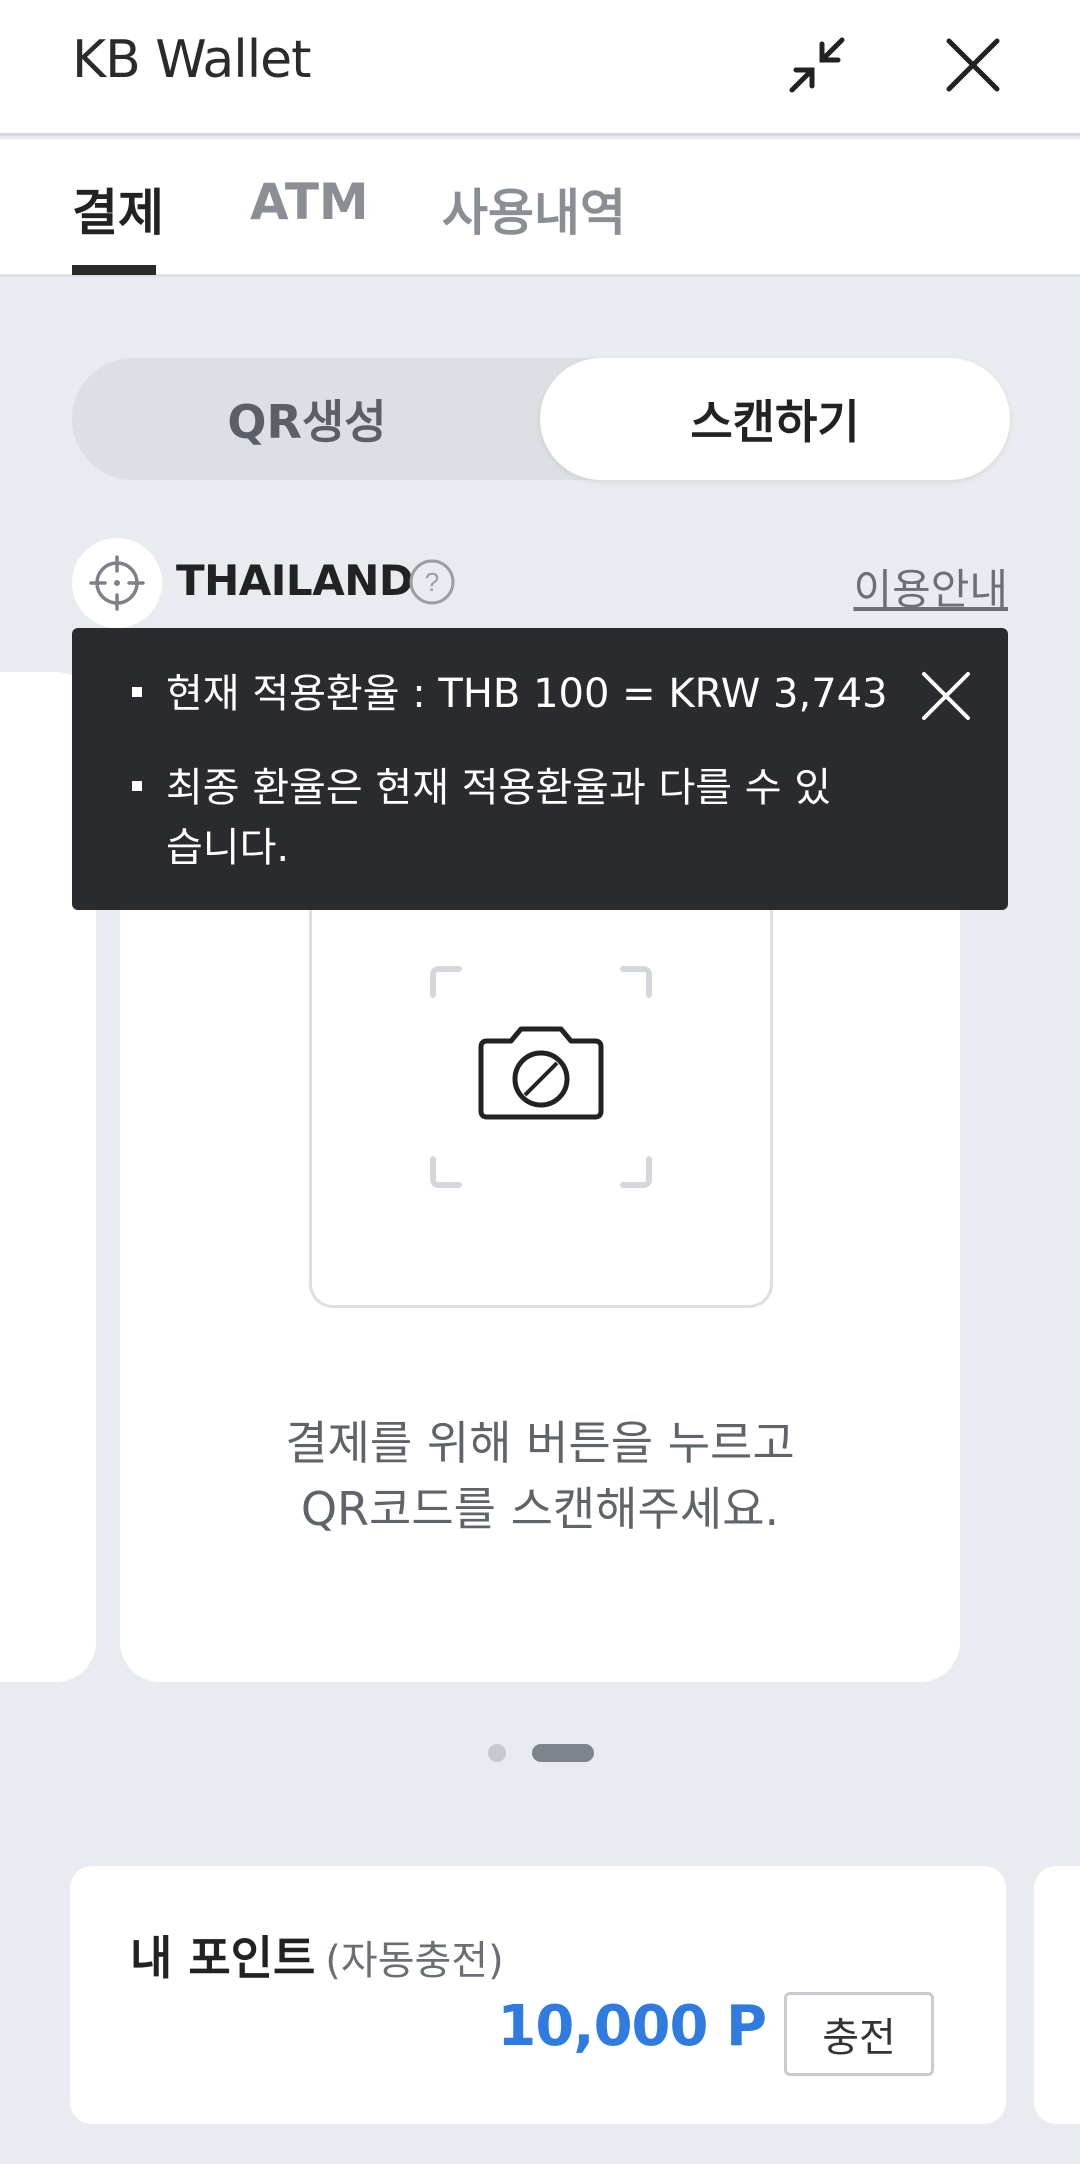  Describe the element at coordinates (317, 1955) in the screenshot. I see `points-title: 내 포인트 (자동충전)` at that location.